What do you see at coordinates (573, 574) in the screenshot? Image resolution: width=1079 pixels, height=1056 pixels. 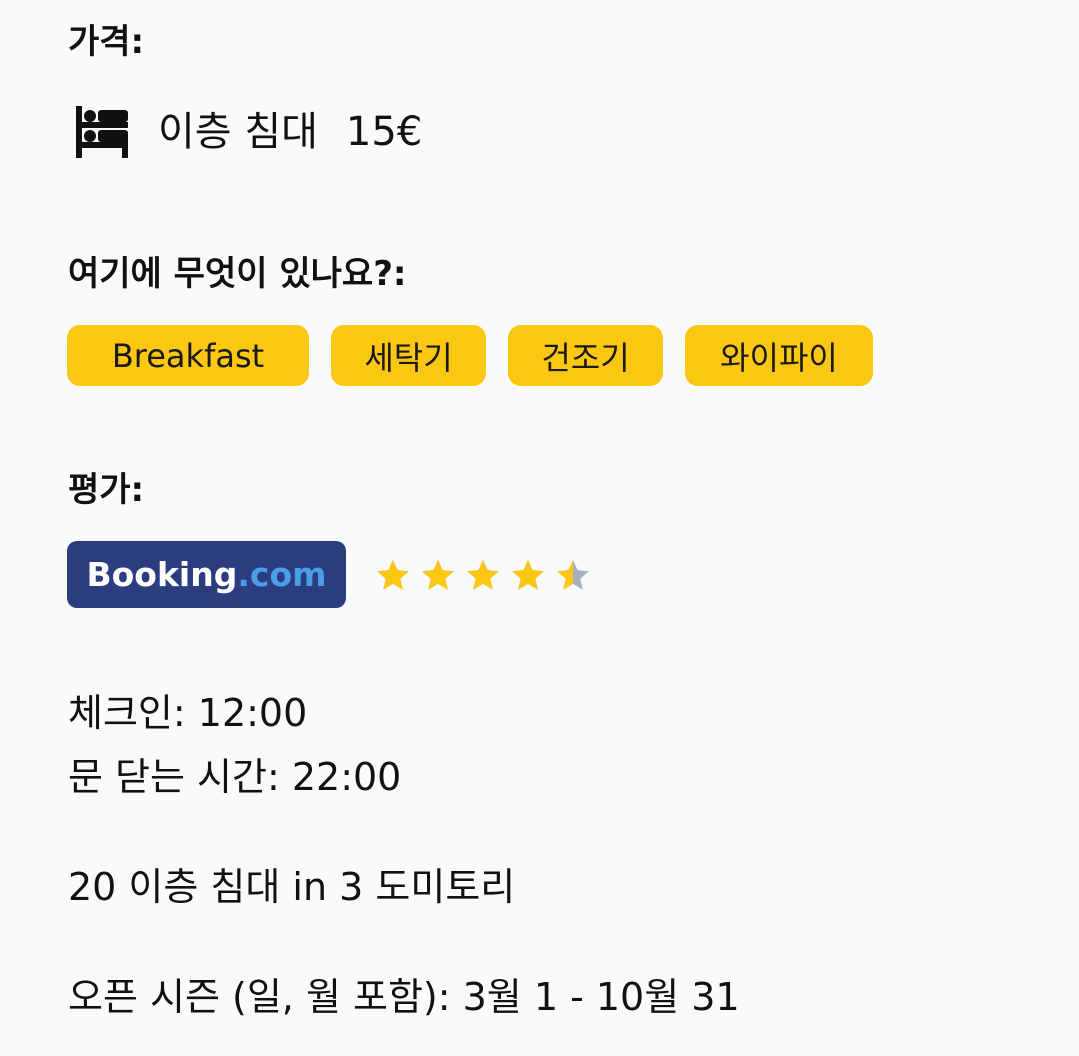 I see `star-half-icon` at bounding box center [573, 574].